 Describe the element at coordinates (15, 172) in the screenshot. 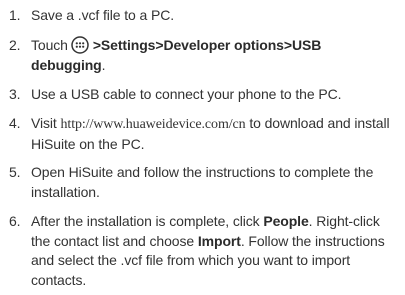

I see `step-number: 5.` at that location.